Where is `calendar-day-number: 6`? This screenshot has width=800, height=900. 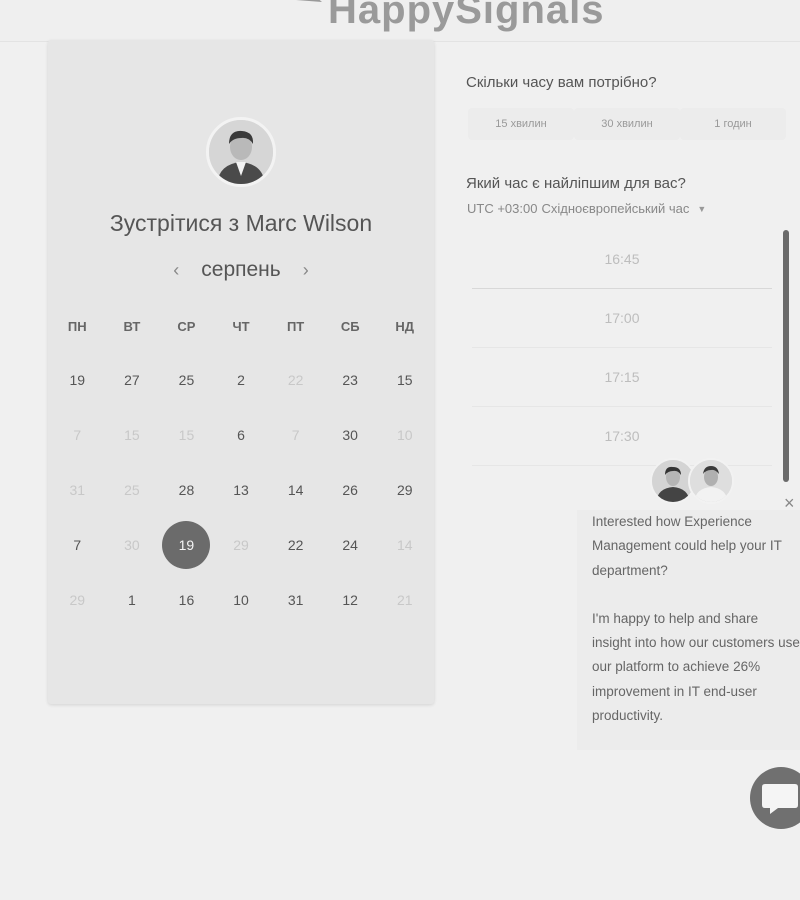 calendar-day-number: 6 is located at coordinates (241, 435).